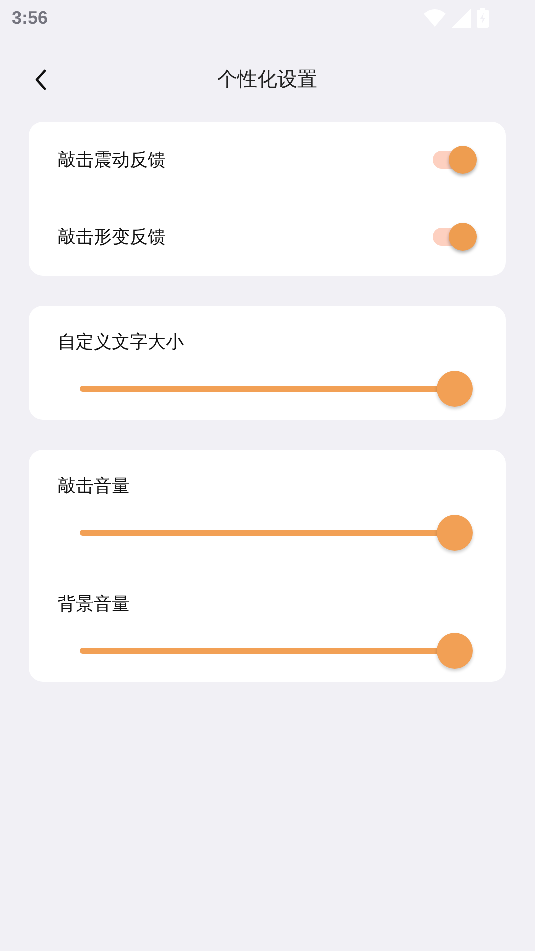 The width and height of the screenshot is (535, 951). What do you see at coordinates (30, 18) in the screenshot?
I see `status-time: 3:56` at bounding box center [30, 18].